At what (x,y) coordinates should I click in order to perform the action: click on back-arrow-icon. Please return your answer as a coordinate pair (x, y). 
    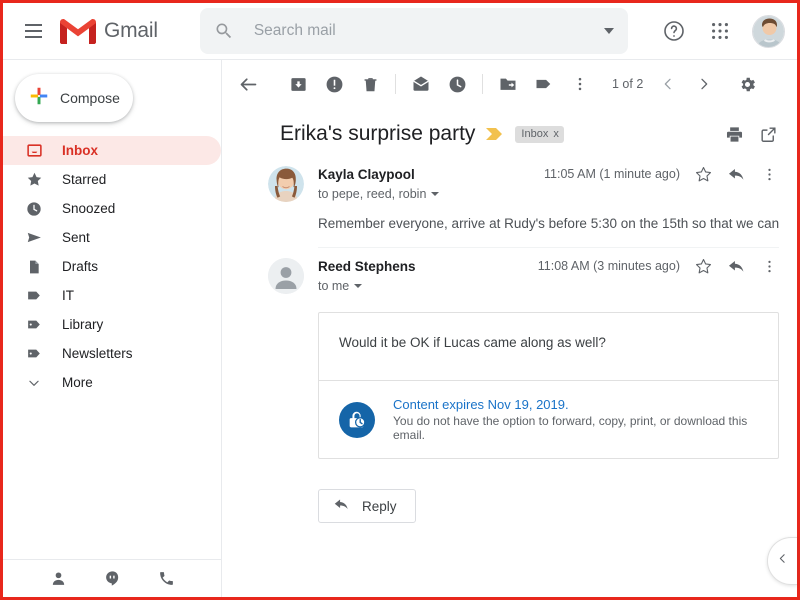
    Looking at the image, I should click on (248, 84).